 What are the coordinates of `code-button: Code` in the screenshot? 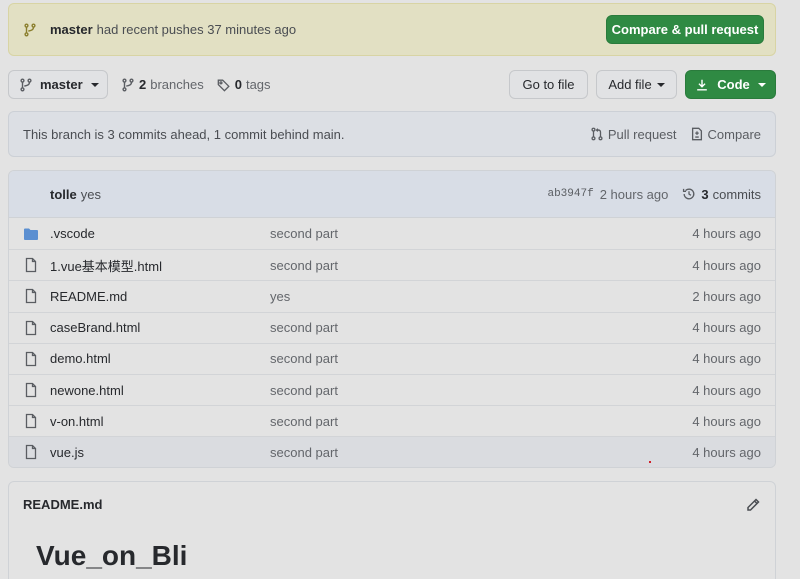 It's located at (730, 84).